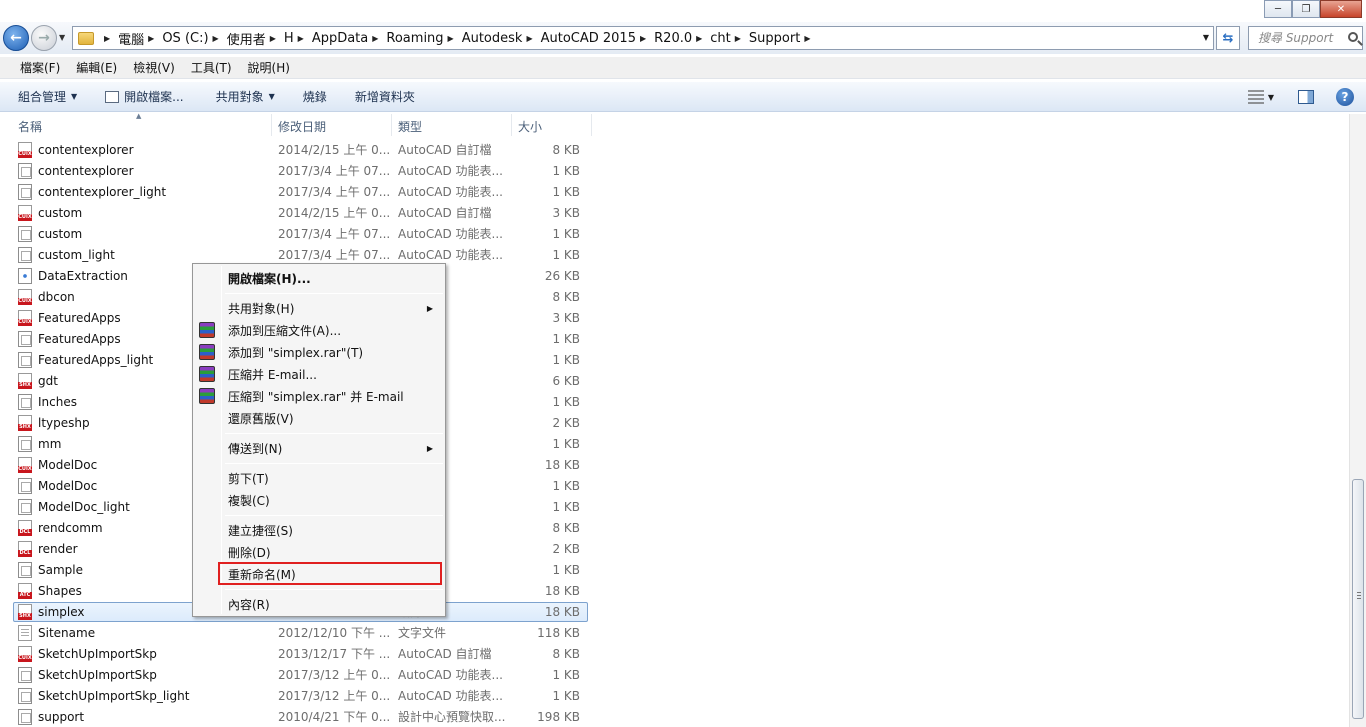 This screenshot has height=727, width=1366. What do you see at coordinates (319, 478) in the screenshot?
I see `ctx-cut: 剪下(T)` at bounding box center [319, 478].